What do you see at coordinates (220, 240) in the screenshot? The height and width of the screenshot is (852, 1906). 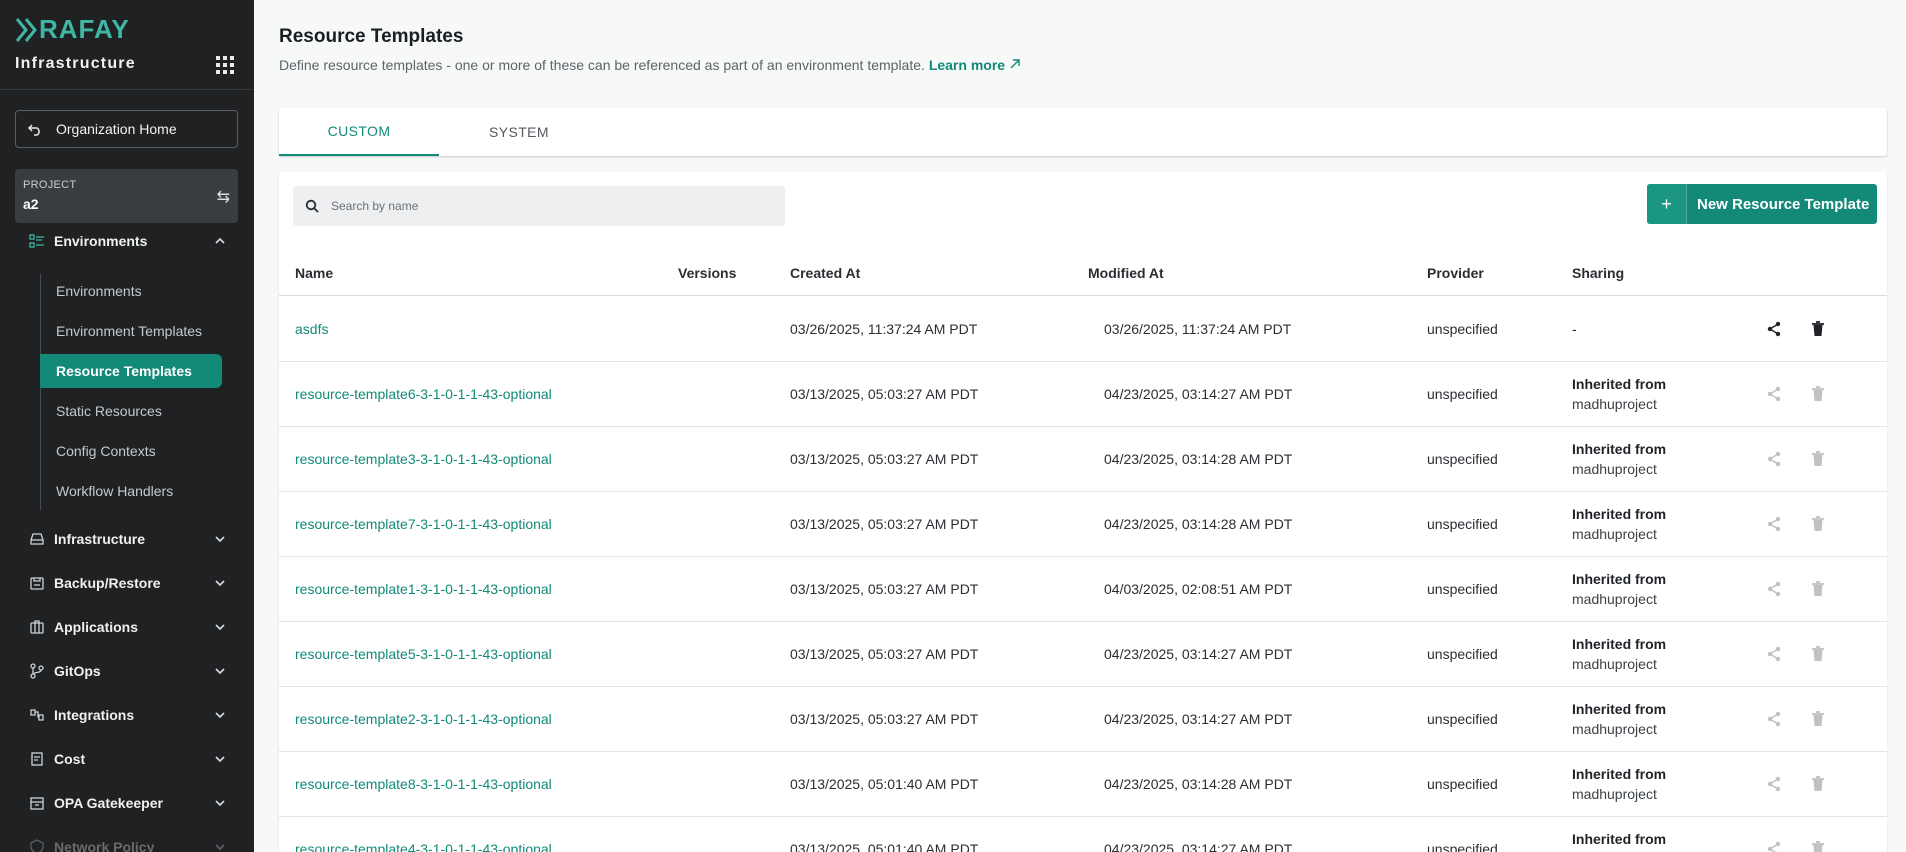 I see `chevron-up-icon` at bounding box center [220, 240].